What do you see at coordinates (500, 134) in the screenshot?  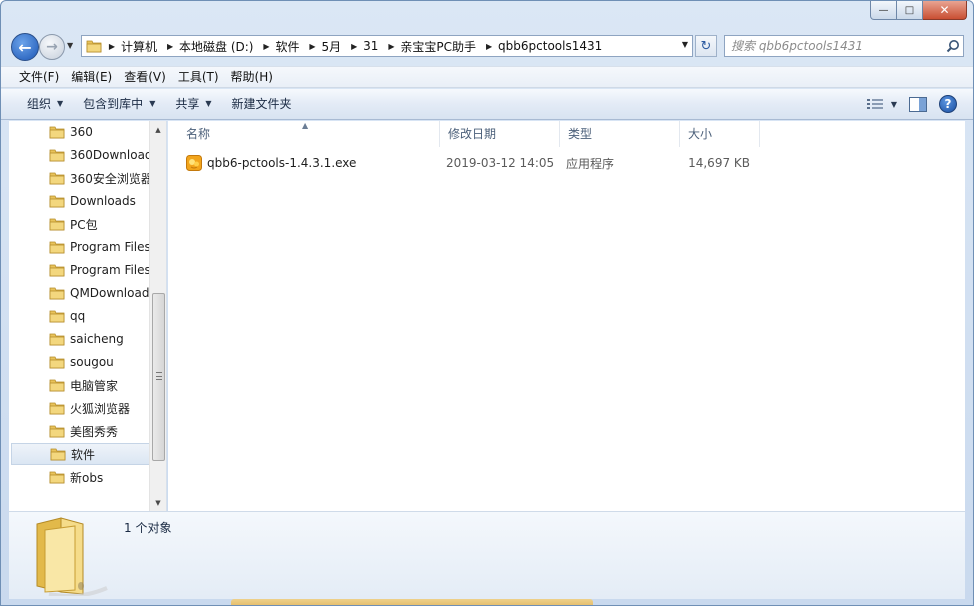 I see `column-header-modified: 修改日期` at bounding box center [500, 134].